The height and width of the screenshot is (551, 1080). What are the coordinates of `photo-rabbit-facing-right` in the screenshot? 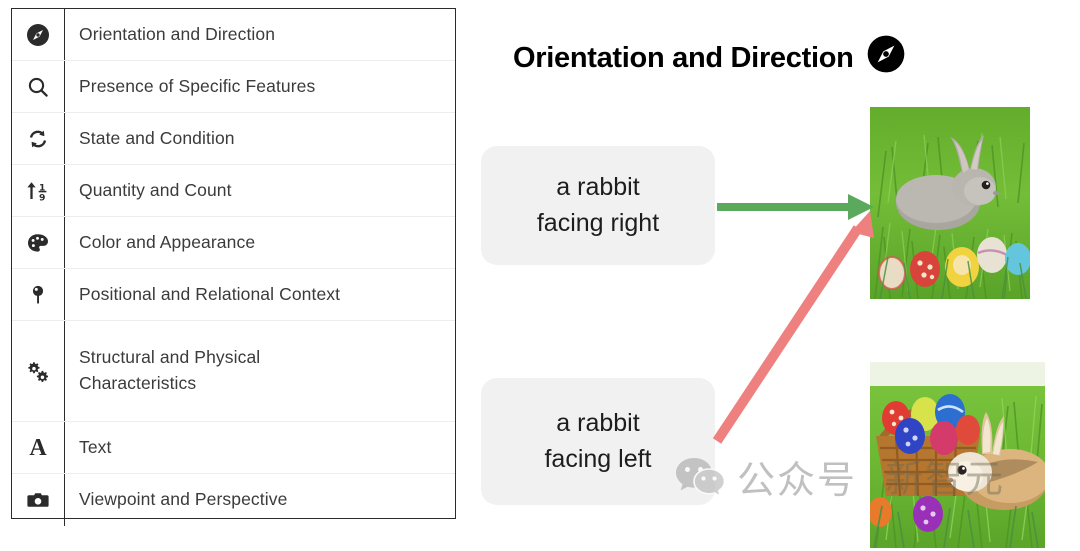 It's located at (950, 203).